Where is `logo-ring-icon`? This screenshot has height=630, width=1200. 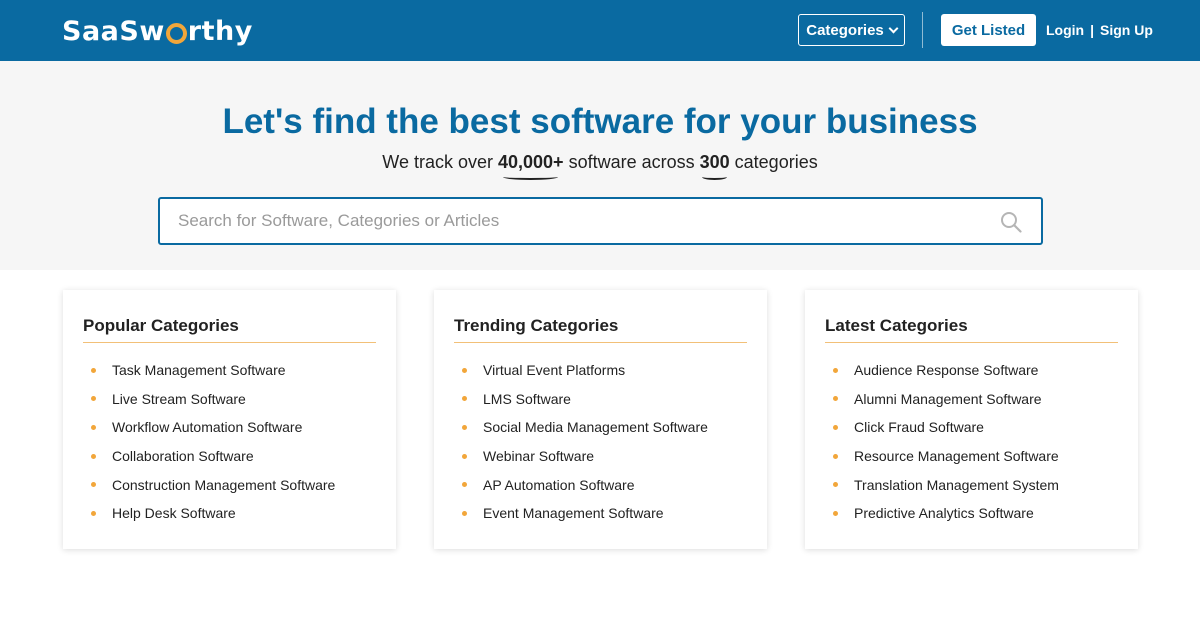 logo-ring-icon is located at coordinates (176, 33).